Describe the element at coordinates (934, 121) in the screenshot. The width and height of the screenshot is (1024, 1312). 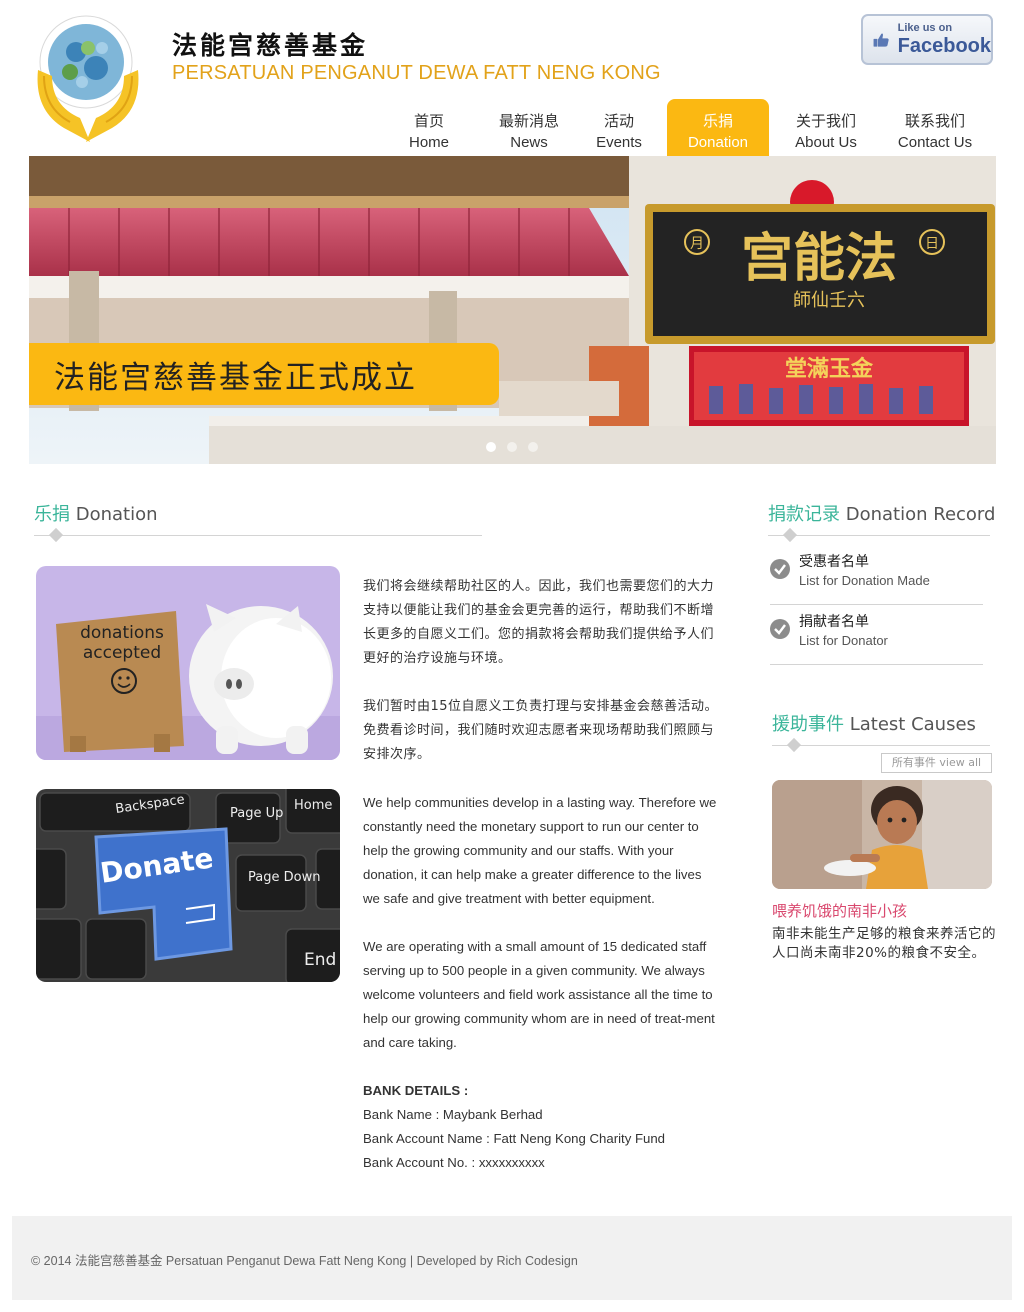
I see `nav-label-cn: 联系我们` at that location.